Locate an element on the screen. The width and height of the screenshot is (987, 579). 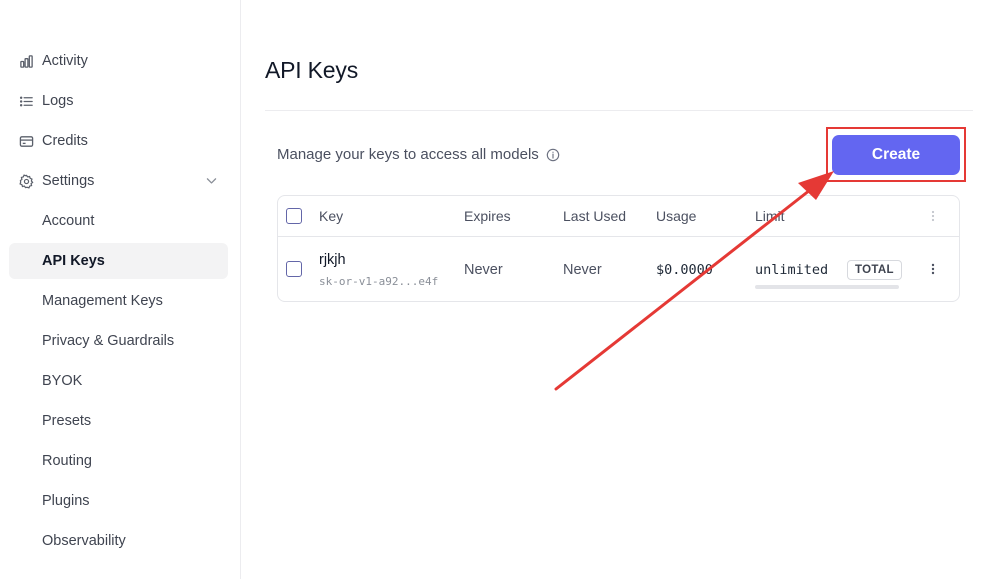
sidebar-item-observability: Observability is located at coordinates (118, 541).